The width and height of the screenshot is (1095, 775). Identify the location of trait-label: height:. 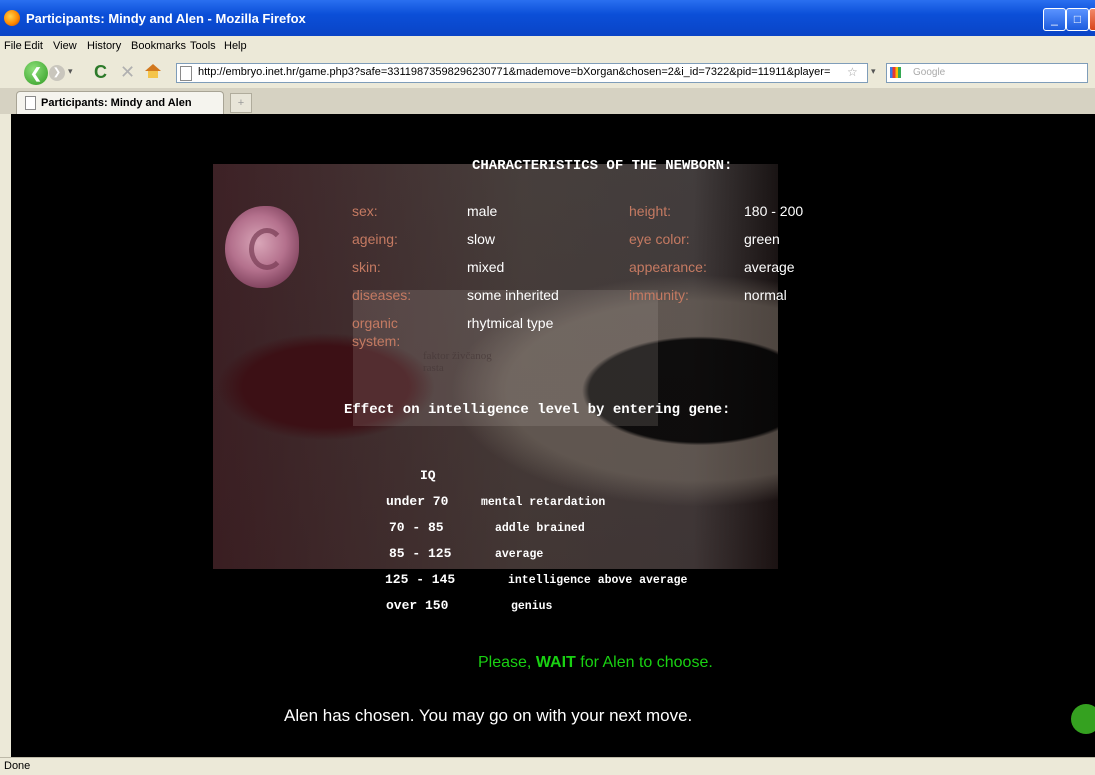
(650, 211).